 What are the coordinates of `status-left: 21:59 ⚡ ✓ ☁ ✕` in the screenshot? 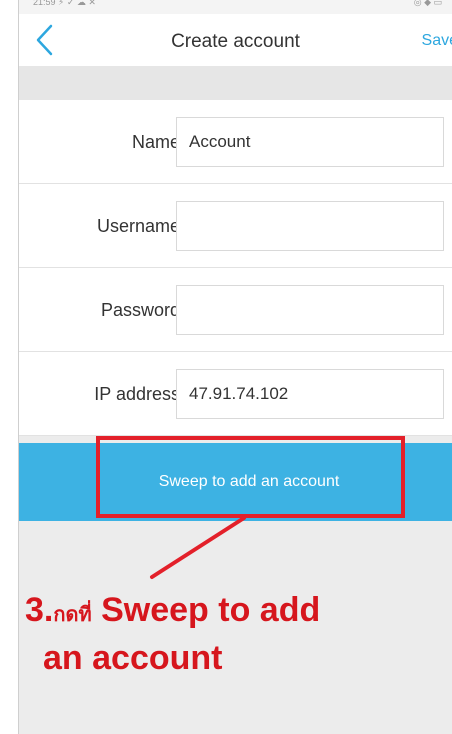 It's located at (64, 3).